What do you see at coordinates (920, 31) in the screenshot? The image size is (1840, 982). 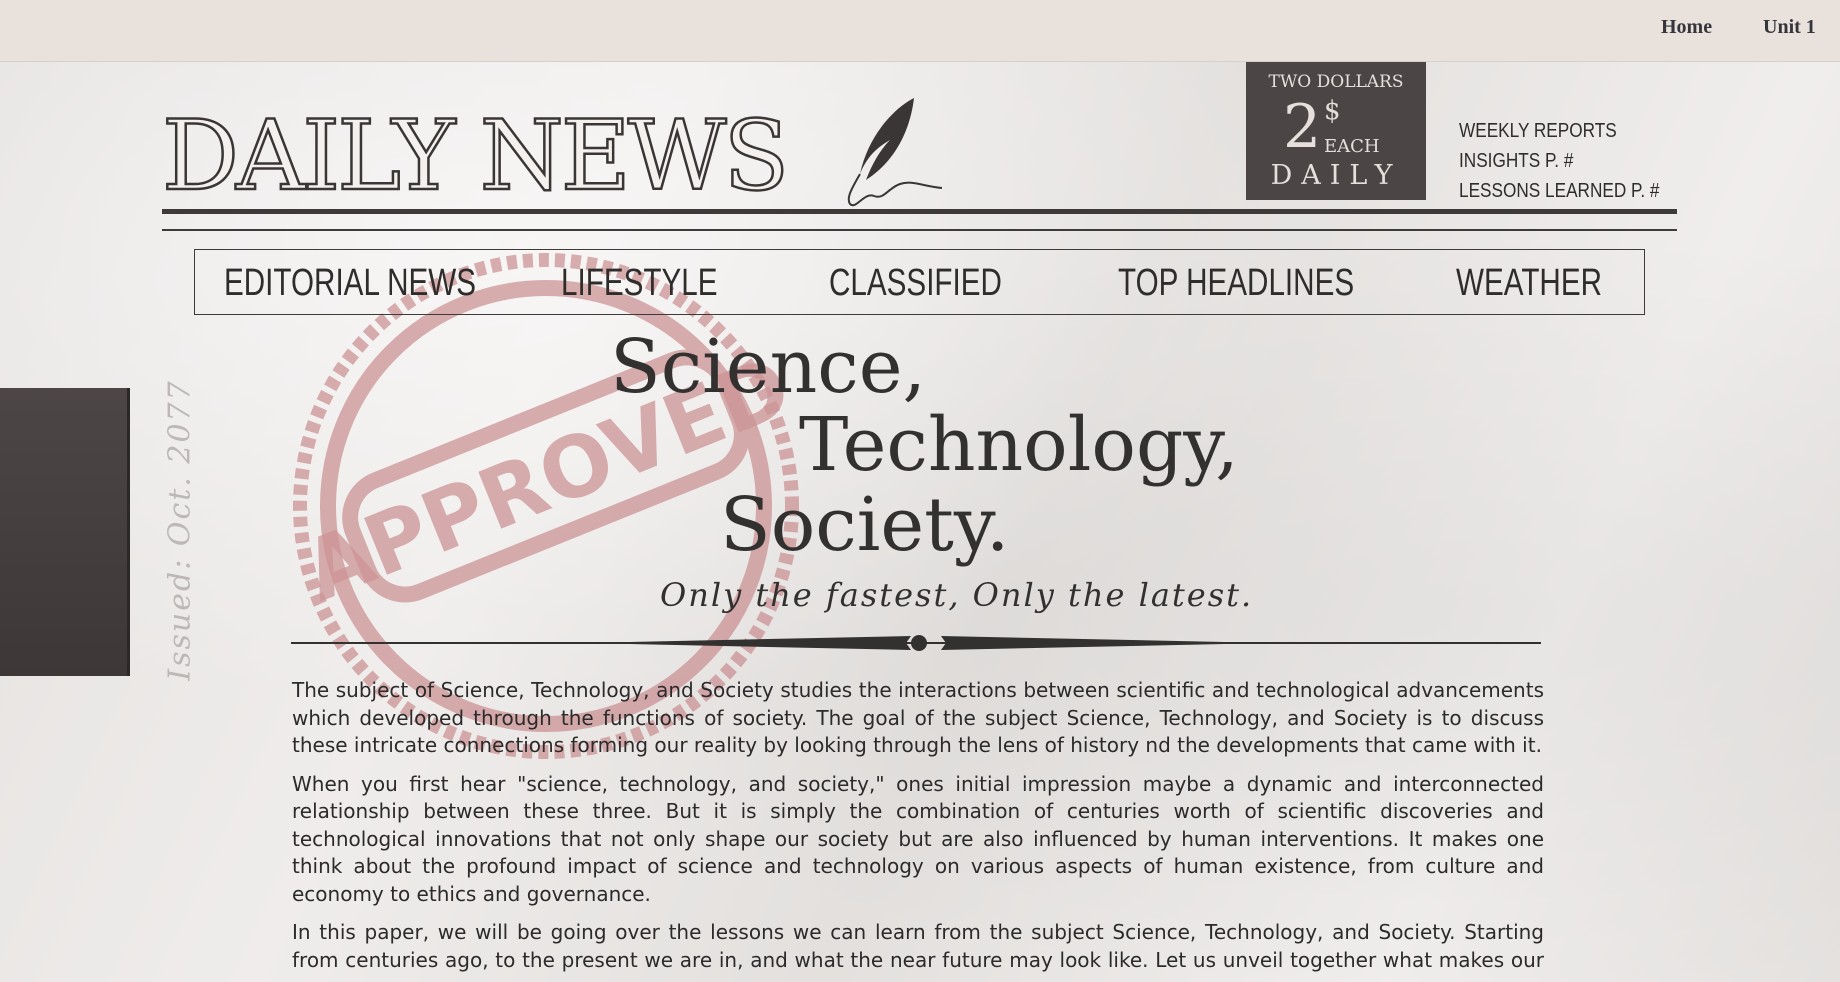 I see `top-navbar: Home Unit 1` at bounding box center [920, 31].